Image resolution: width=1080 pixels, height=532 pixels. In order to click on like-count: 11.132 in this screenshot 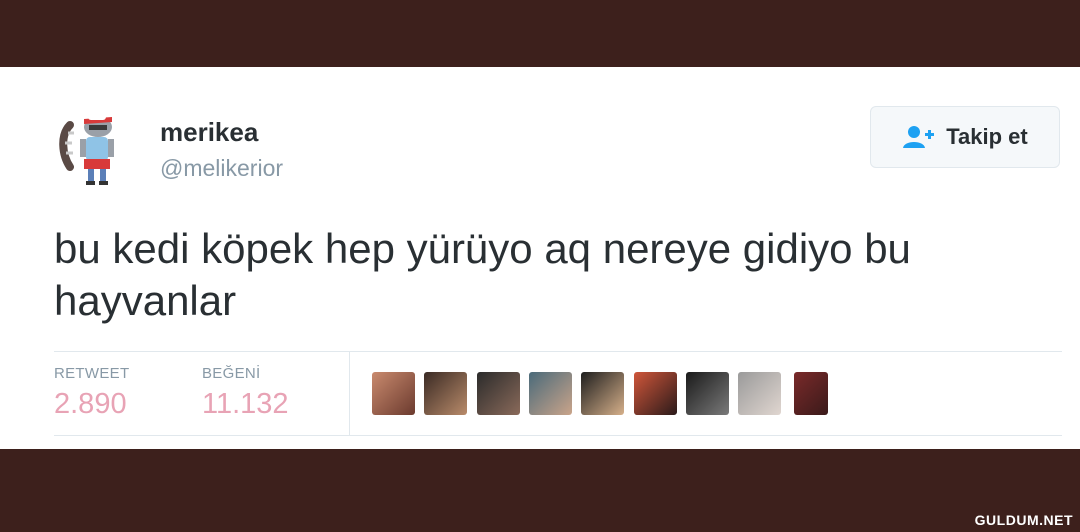, I will do `click(245, 404)`.